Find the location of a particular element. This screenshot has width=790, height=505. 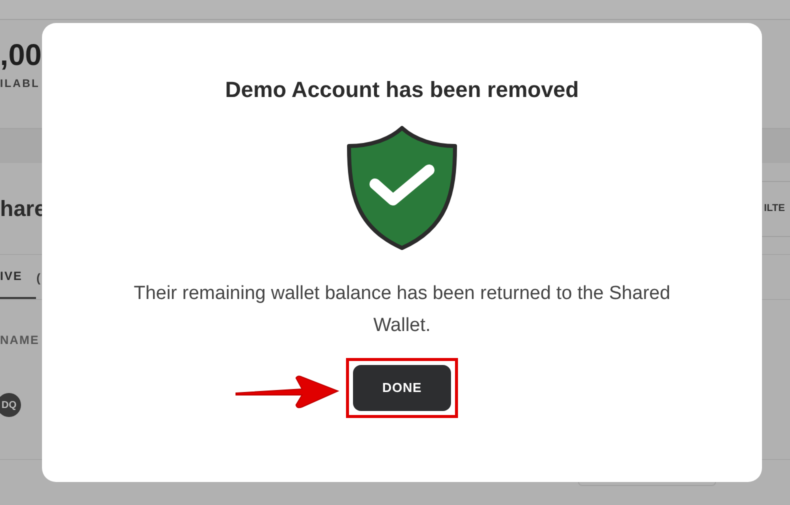

tab: ( is located at coordinates (46, 276).